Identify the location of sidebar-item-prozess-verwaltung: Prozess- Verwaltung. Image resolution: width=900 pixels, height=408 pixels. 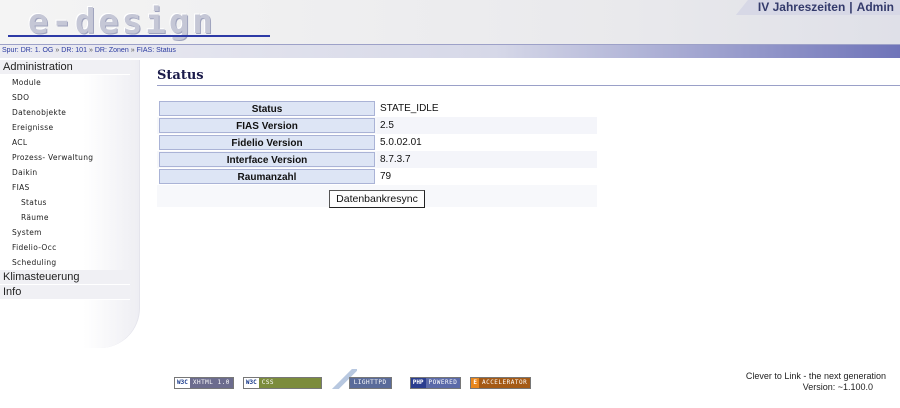
(65, 157).